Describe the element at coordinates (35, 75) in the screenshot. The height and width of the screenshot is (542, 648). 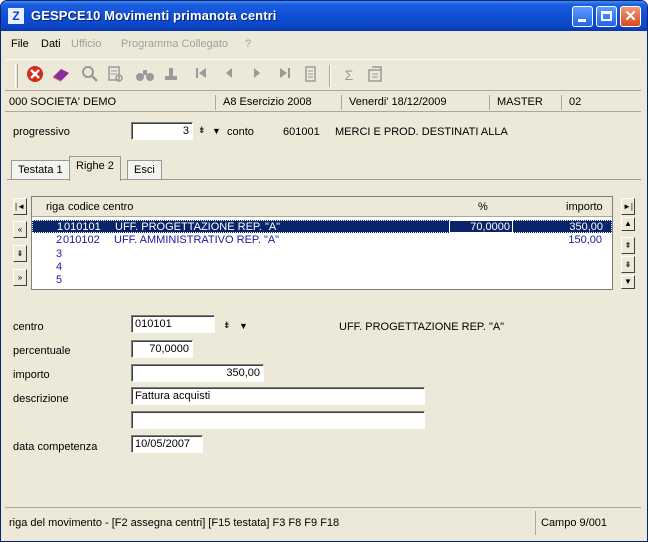
I see `cancel-icon` at that location.